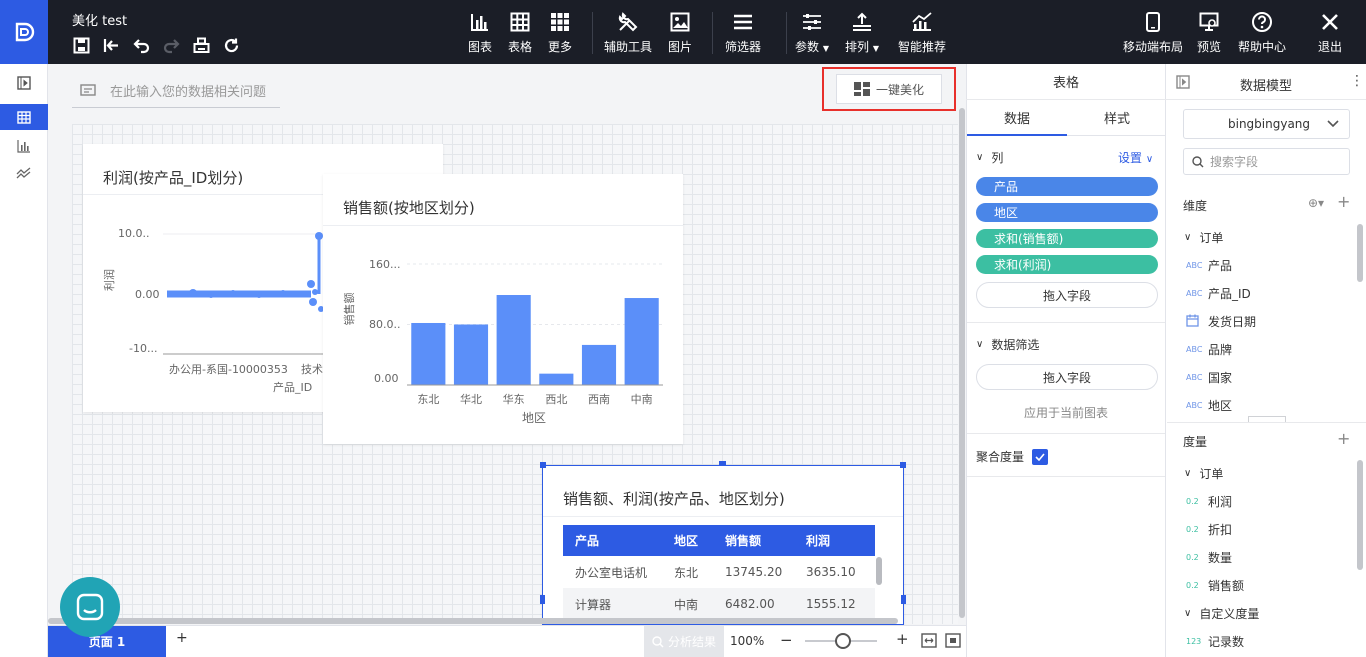 The image size is (1366, 657). Describe the element at coordinates (862, 32) in the screenshot. I see `toolbar-arrange-button: 排列 ▼` at that location.